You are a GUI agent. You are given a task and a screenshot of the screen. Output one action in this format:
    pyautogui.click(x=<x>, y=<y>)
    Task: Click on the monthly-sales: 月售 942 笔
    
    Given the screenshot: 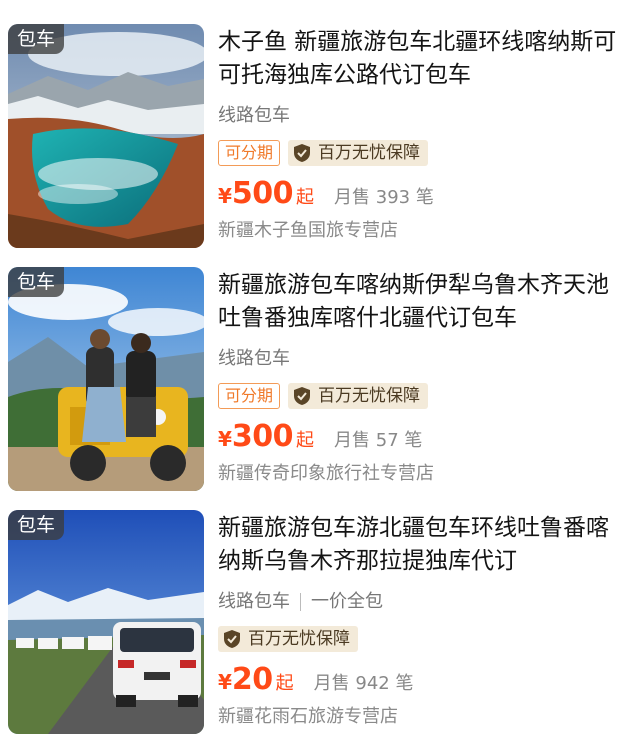 What is the action you would take?
    pyautogui.click(x=363, y=683)
    